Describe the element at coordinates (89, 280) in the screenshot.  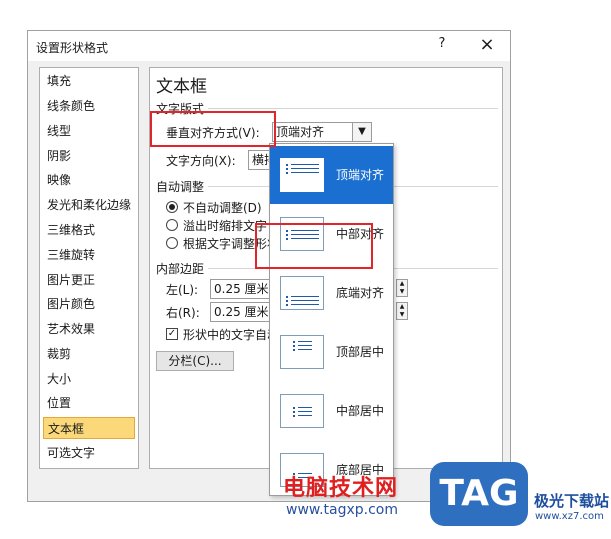
I see `category-item-picture-corrections: 图片更正` at that location.